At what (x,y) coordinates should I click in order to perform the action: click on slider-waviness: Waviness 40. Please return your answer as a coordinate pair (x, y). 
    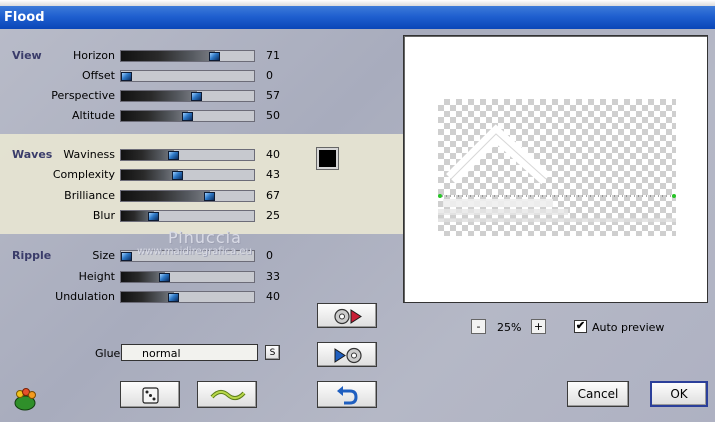
    Looking at the image, I should click on (150, 155).